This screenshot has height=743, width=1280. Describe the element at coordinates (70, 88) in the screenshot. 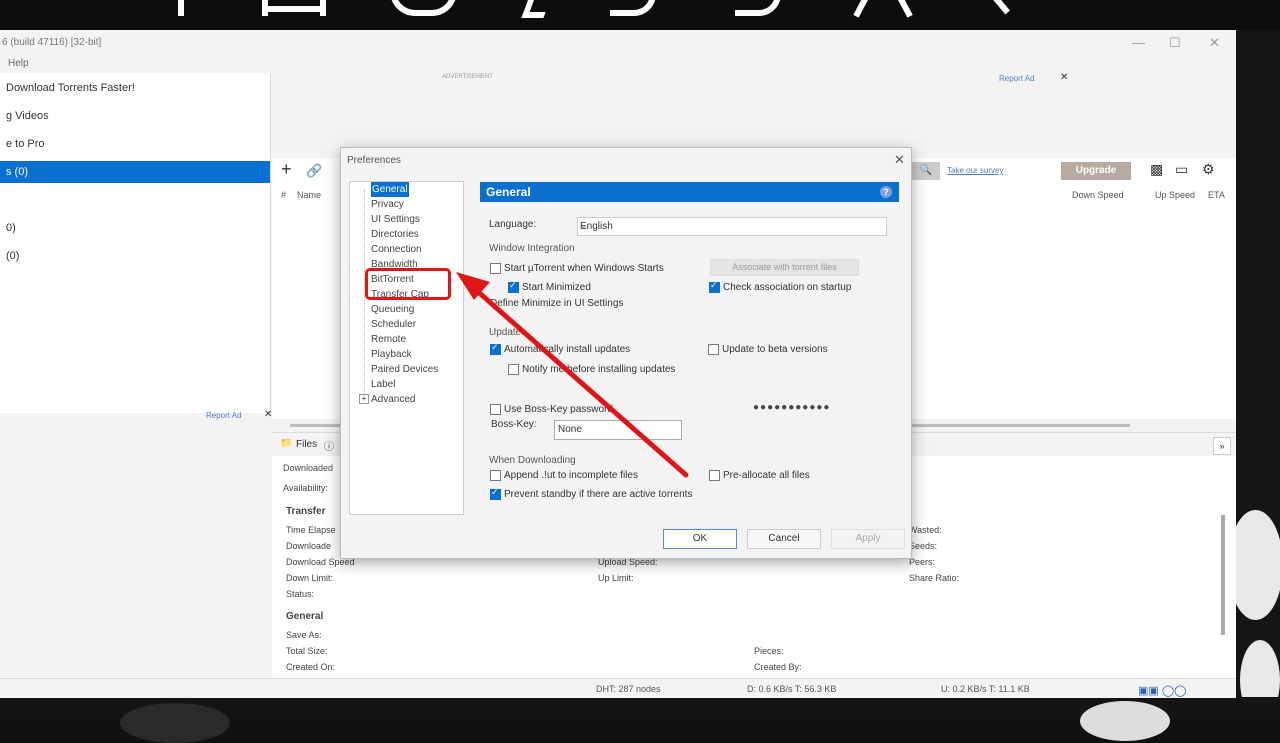

I see `sidebar-item-label: Download Torrents Faster!` at that location.